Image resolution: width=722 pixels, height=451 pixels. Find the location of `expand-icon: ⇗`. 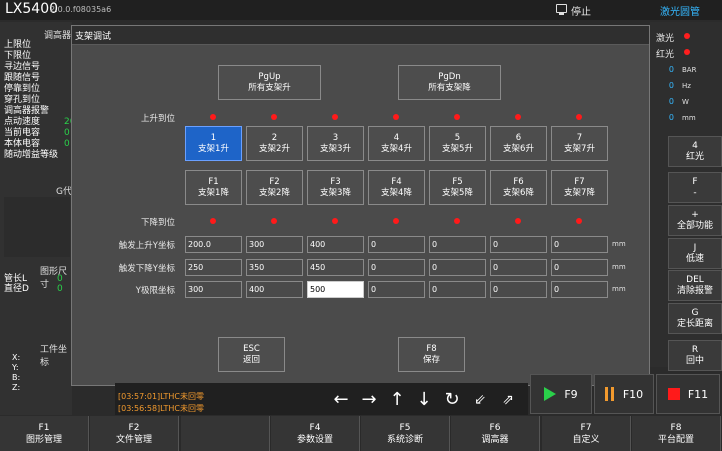

expand-icon: ⇗ is located at coordinates (508, 400).